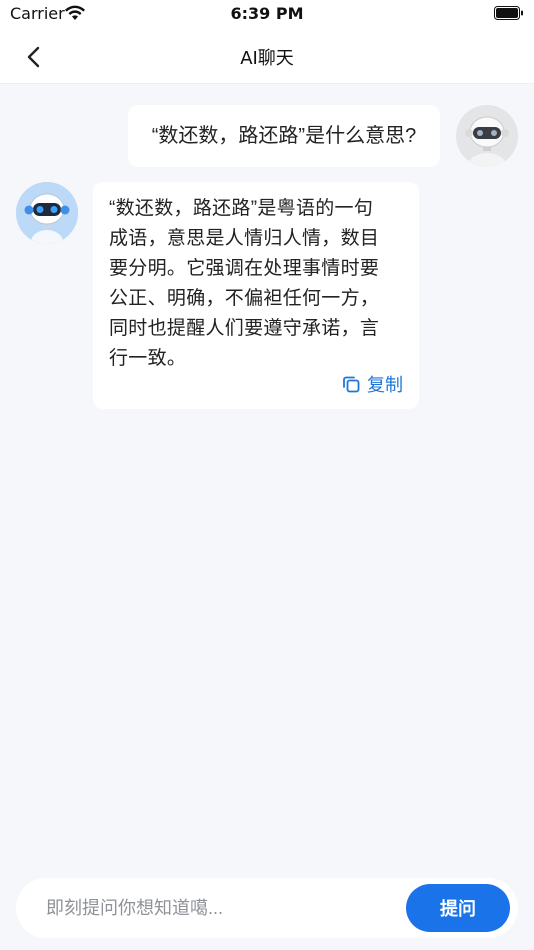  I want to click on user-avatar, so click(487, 136).